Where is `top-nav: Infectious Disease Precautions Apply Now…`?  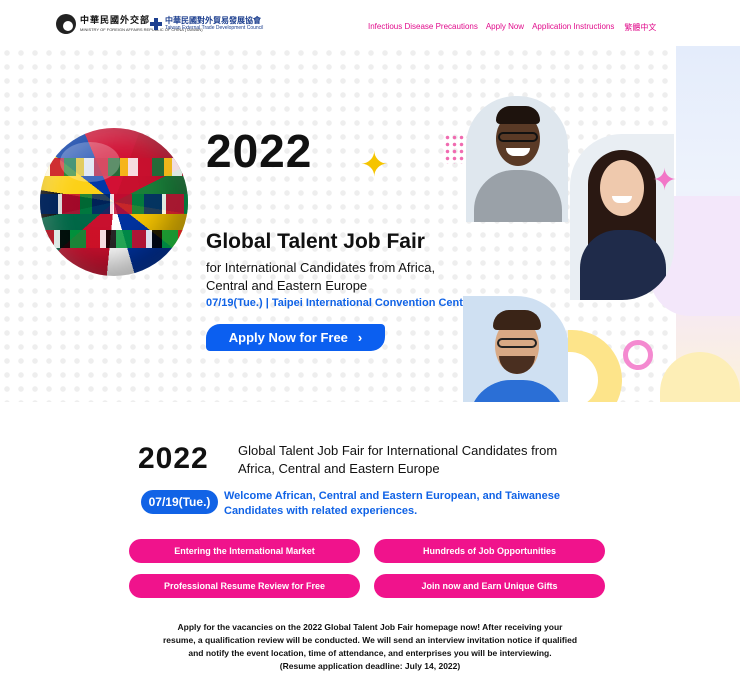 top-nav: Infectious Disease Precautions Apply Now… is located at coordinates (516, 27).